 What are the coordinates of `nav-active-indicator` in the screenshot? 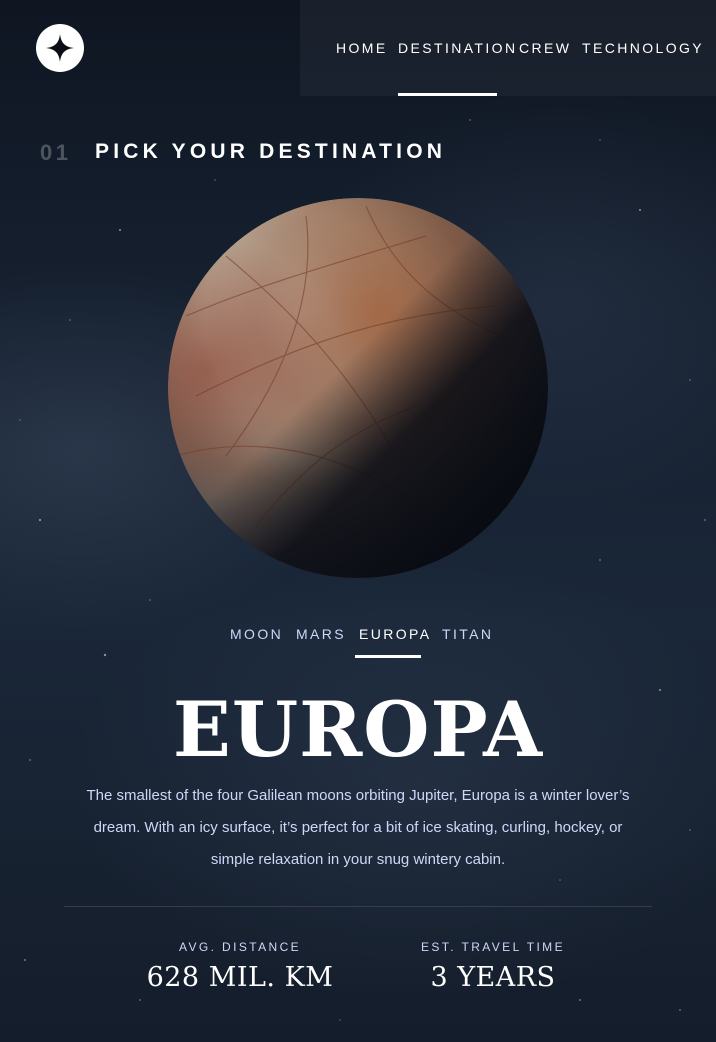 It's located at (447, 94).